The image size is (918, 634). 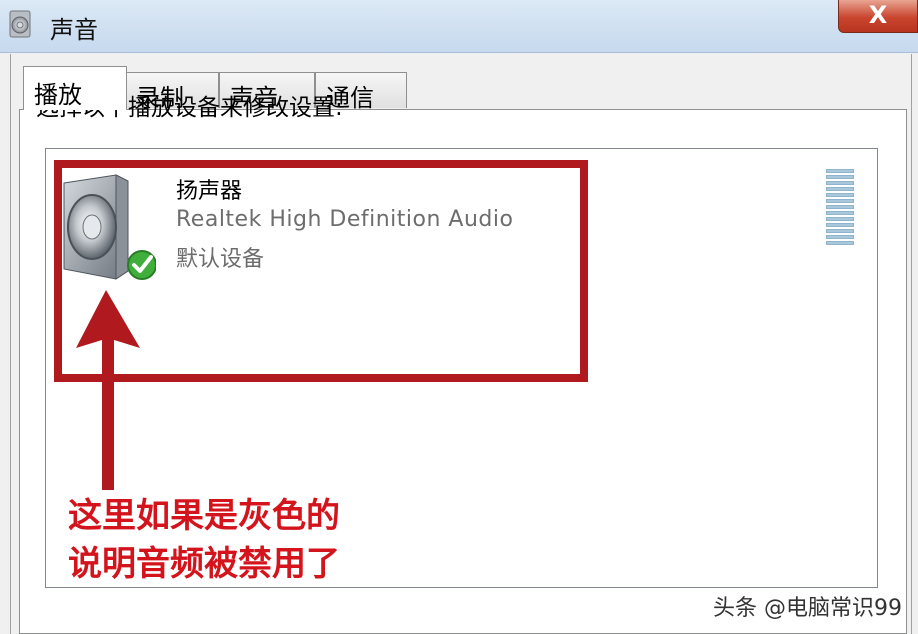 What do you see at coordinates (108, 390) in the screenshot?
I see `annotation-arrow-icon` at bounding box center [108, 390].